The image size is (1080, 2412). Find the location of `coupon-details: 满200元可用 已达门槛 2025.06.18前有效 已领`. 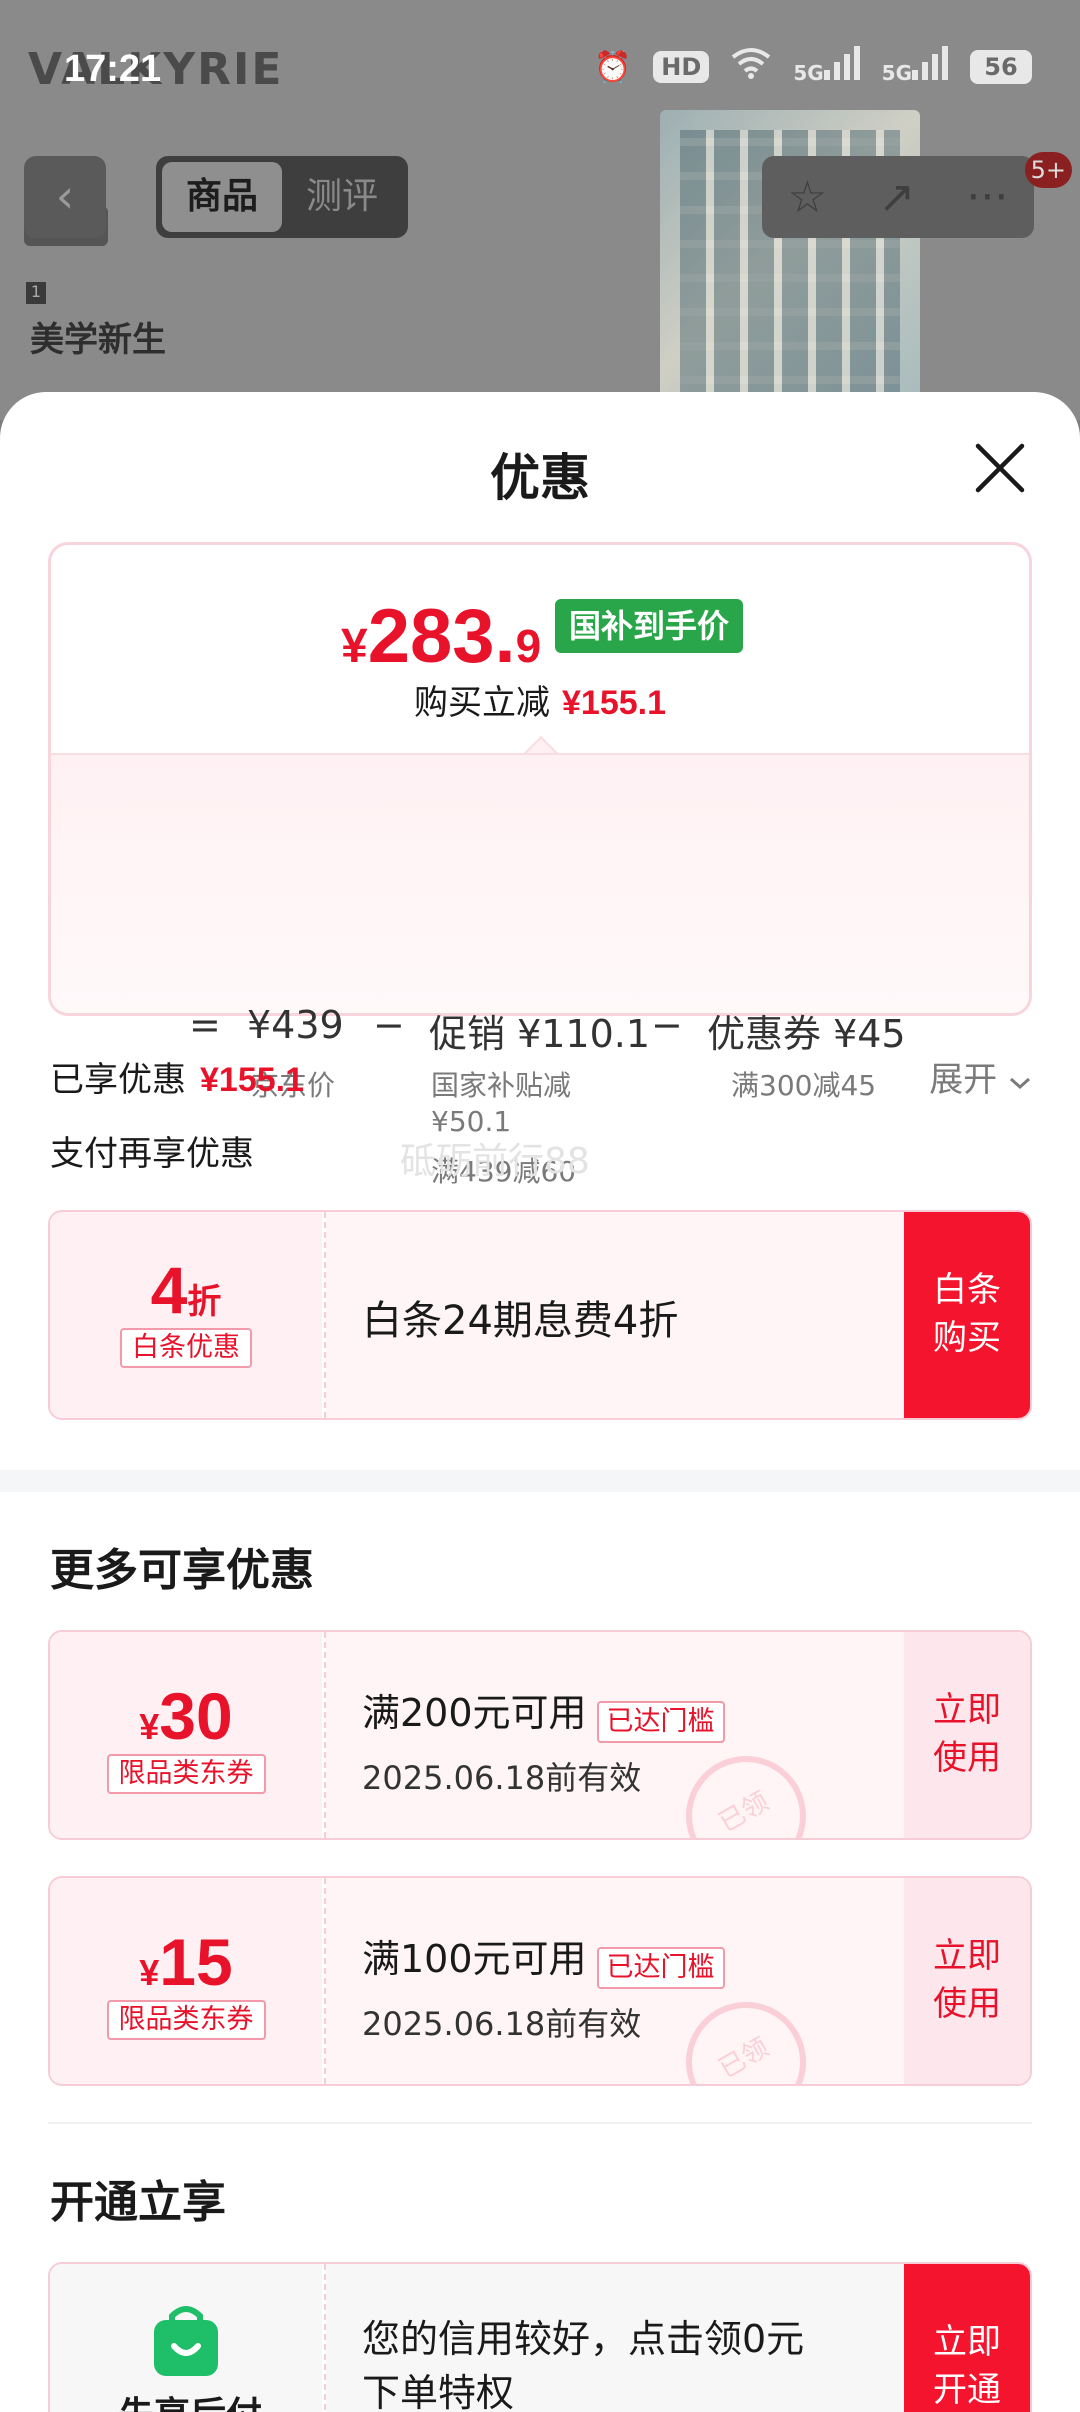

coupon-details: 满200元可用 已达门槛 2025.06.18前有效 已领 is located at coordinates (616, 1735).